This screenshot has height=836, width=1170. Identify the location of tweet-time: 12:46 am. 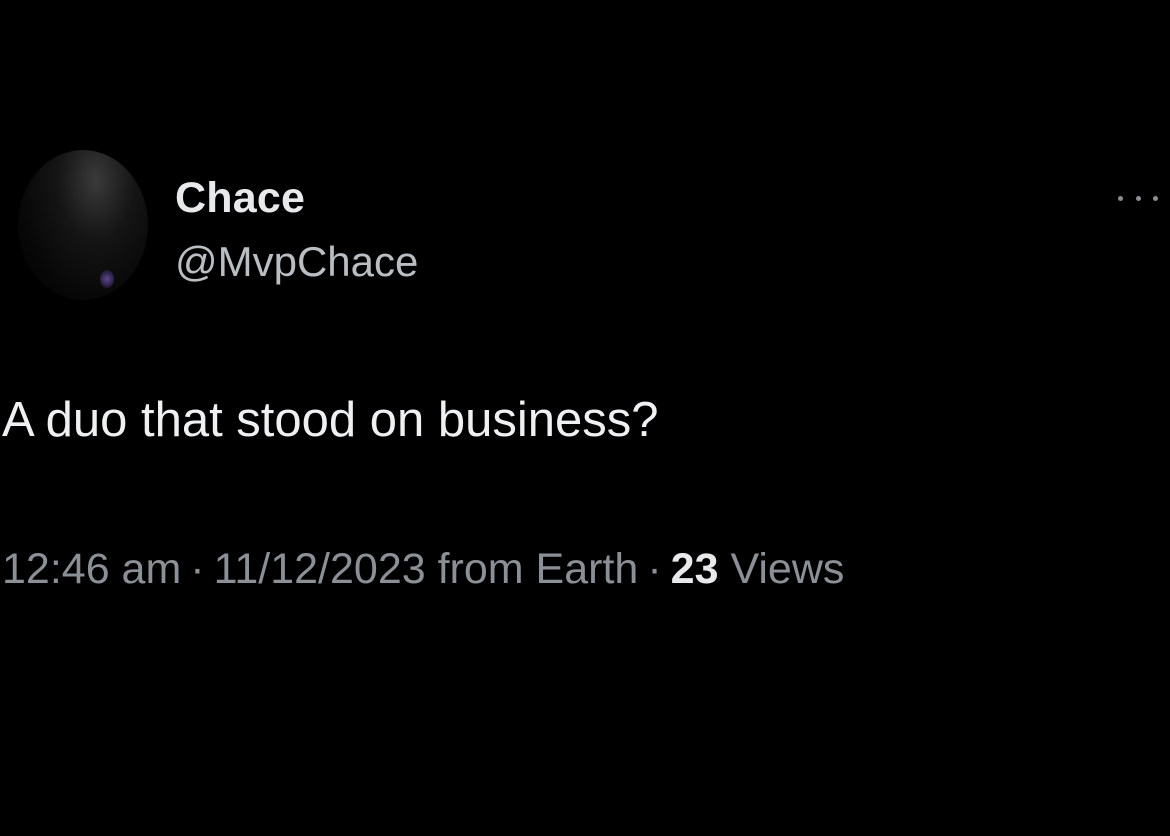
(91, 569).